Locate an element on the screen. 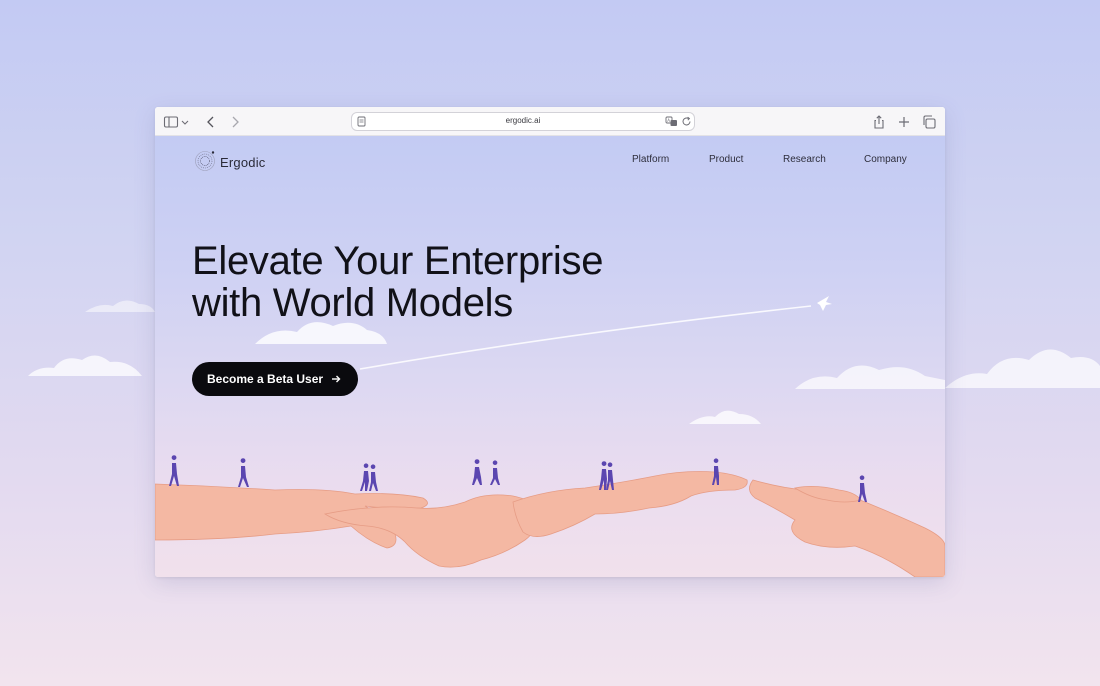  nav-platform: Platform is located at coordinates (650, 159).